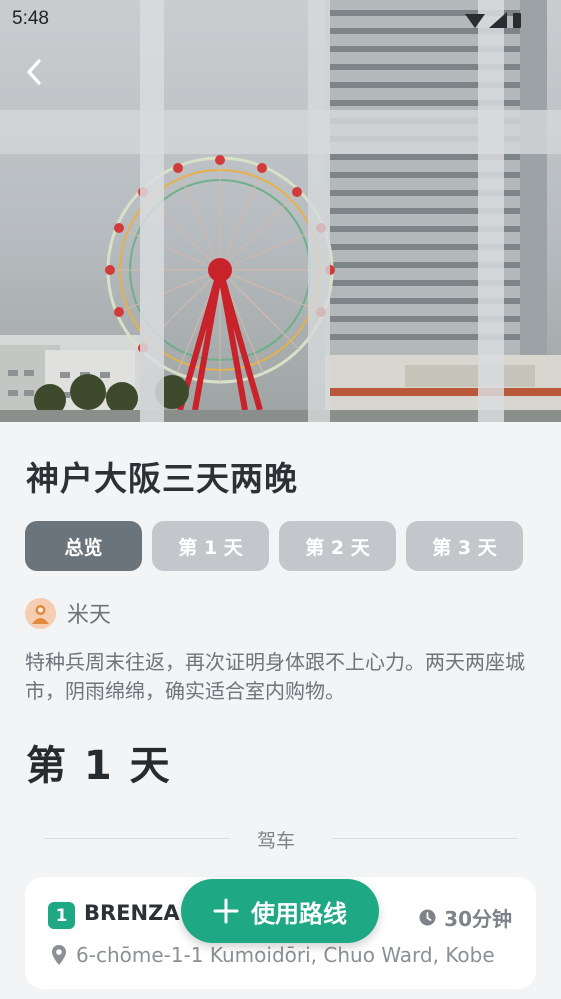  Describe the element at coordinates (337, 546) in the screenshot. I see `tab-day-2: 第 2 天` at that location.